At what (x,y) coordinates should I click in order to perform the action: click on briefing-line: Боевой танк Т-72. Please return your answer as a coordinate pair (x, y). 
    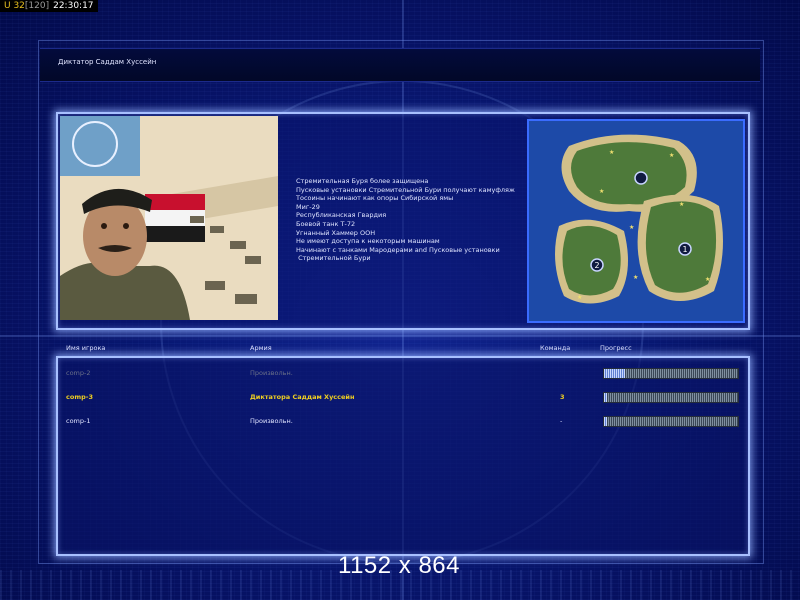
    Looking at the image, I should click on (326, 223).